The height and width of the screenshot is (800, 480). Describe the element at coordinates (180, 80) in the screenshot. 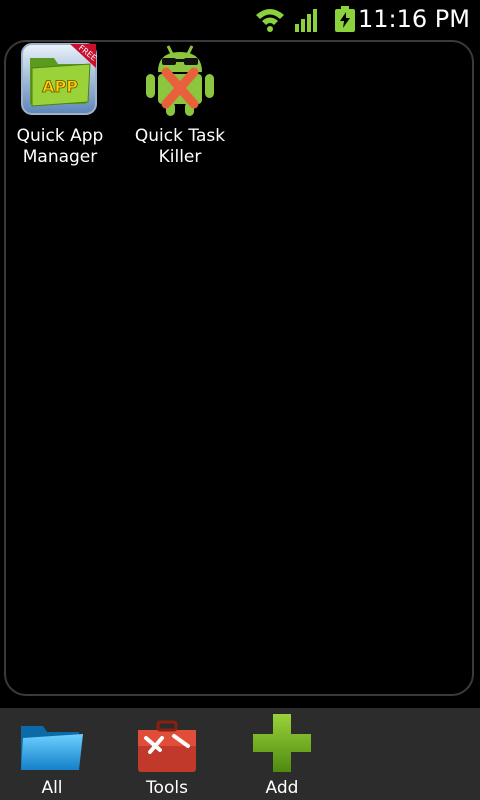

I see `android-task-killer-icon` at that location.